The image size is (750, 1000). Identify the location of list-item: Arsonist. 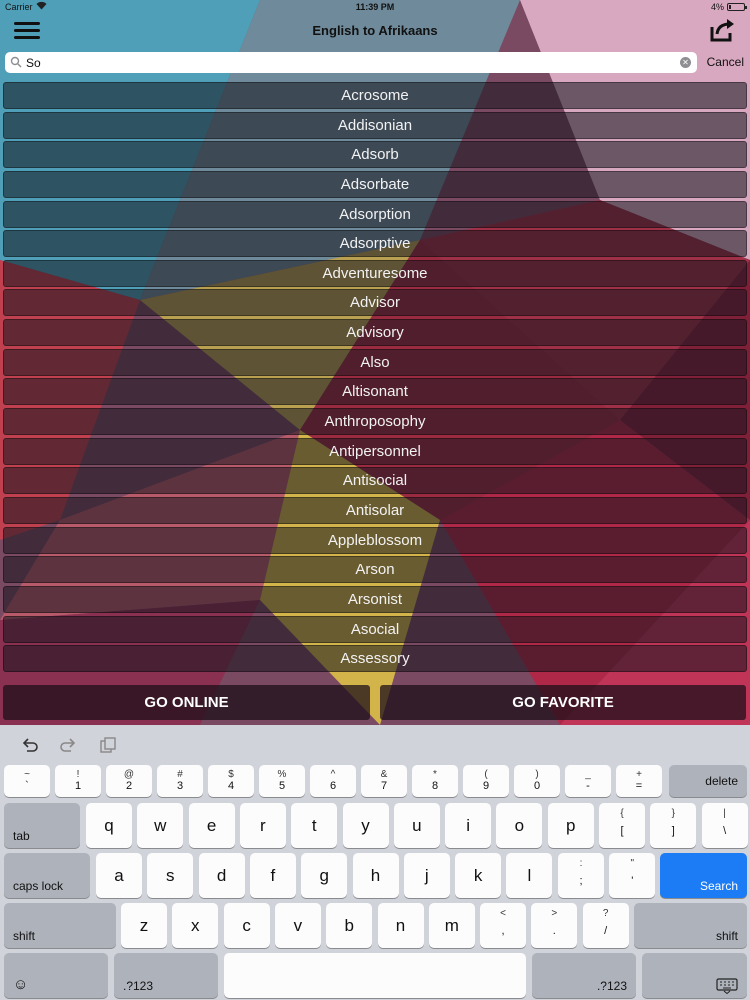
(375, 599).